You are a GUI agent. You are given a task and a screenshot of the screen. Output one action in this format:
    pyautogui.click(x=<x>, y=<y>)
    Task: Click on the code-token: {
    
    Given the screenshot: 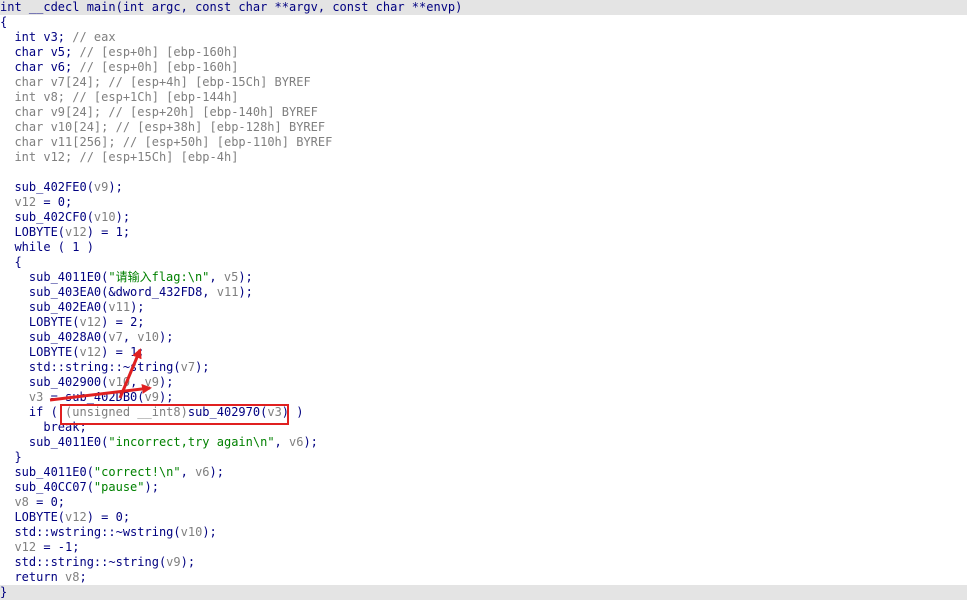 What is the action you would take?
    pyautogui.click(x=4, y=22)
    